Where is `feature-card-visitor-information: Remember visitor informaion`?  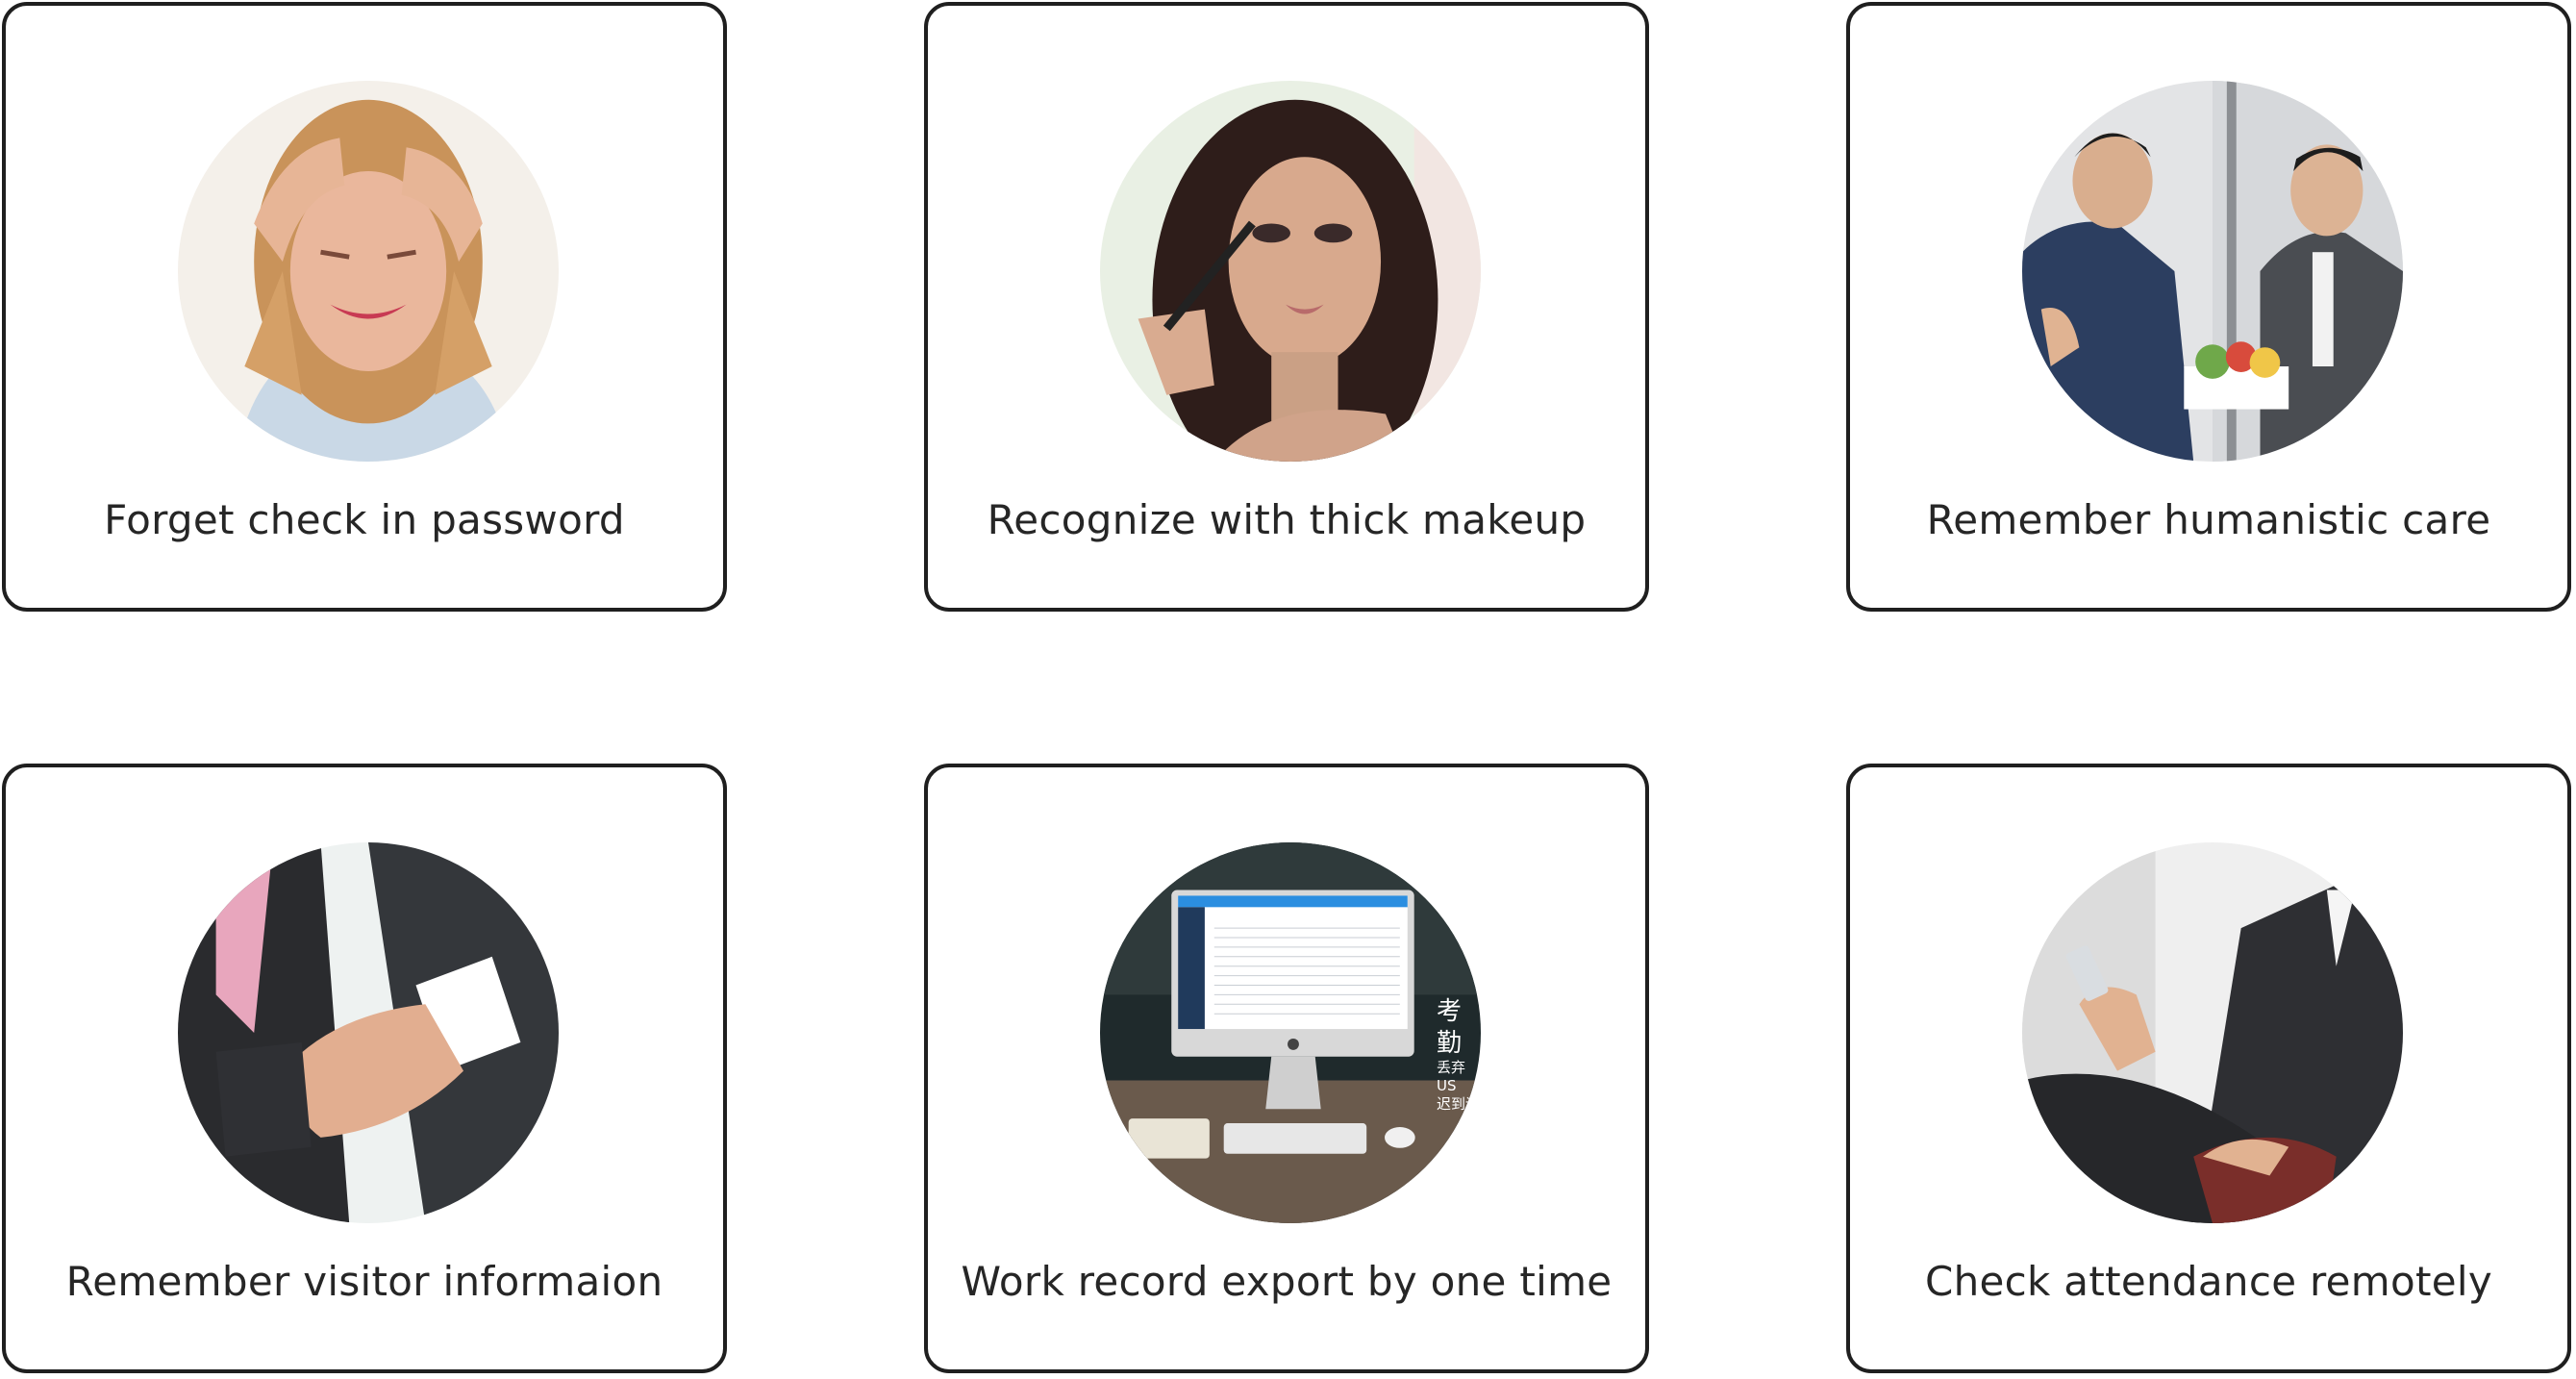 feature-card-visitor-information: Remember visitor informaion is located at coordinates (364, 1068).